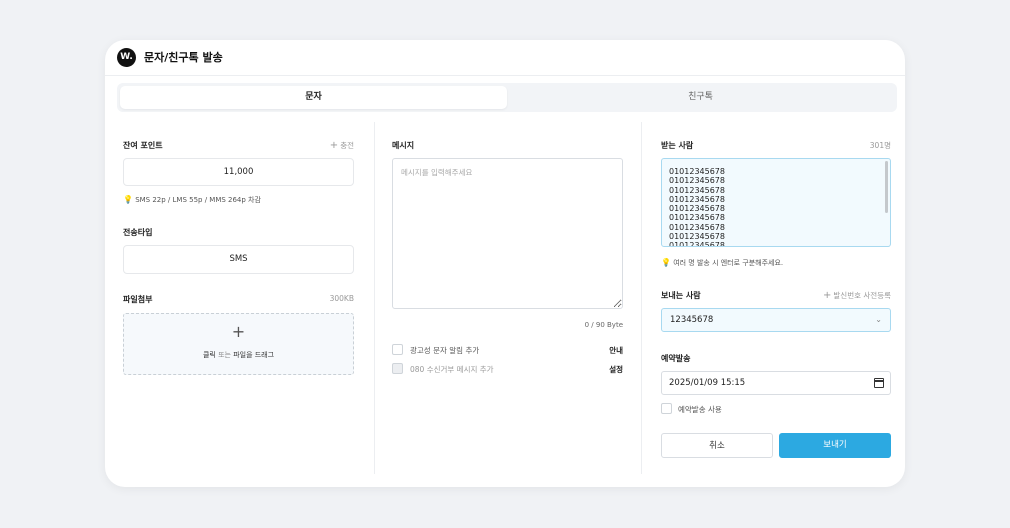 Image resolution: width=1010 pixels, height=528 pixels. Describe the element at coordinates (138, 299) in the screenshot. I see `attach-label: 파일첨부` at that location.